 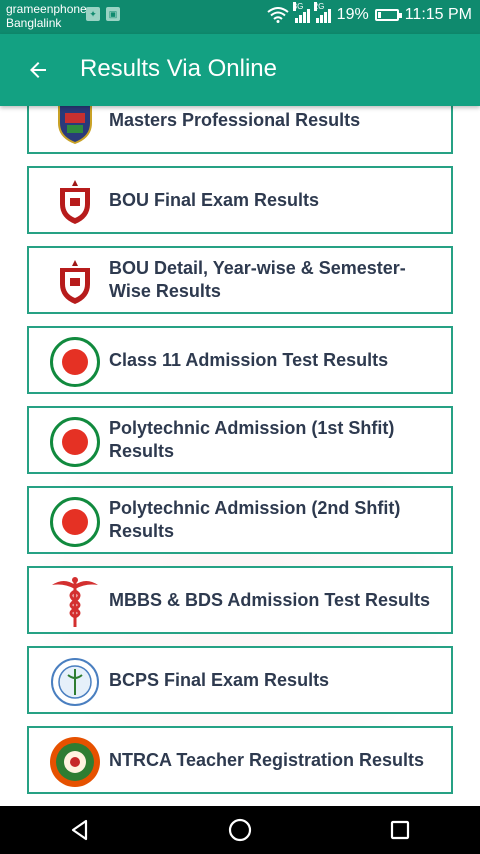 What do you see at coordinates (235, 119) in the screenshot?
I see `result-item-label: Masters Professional Results` at bounding box center [235, 119].